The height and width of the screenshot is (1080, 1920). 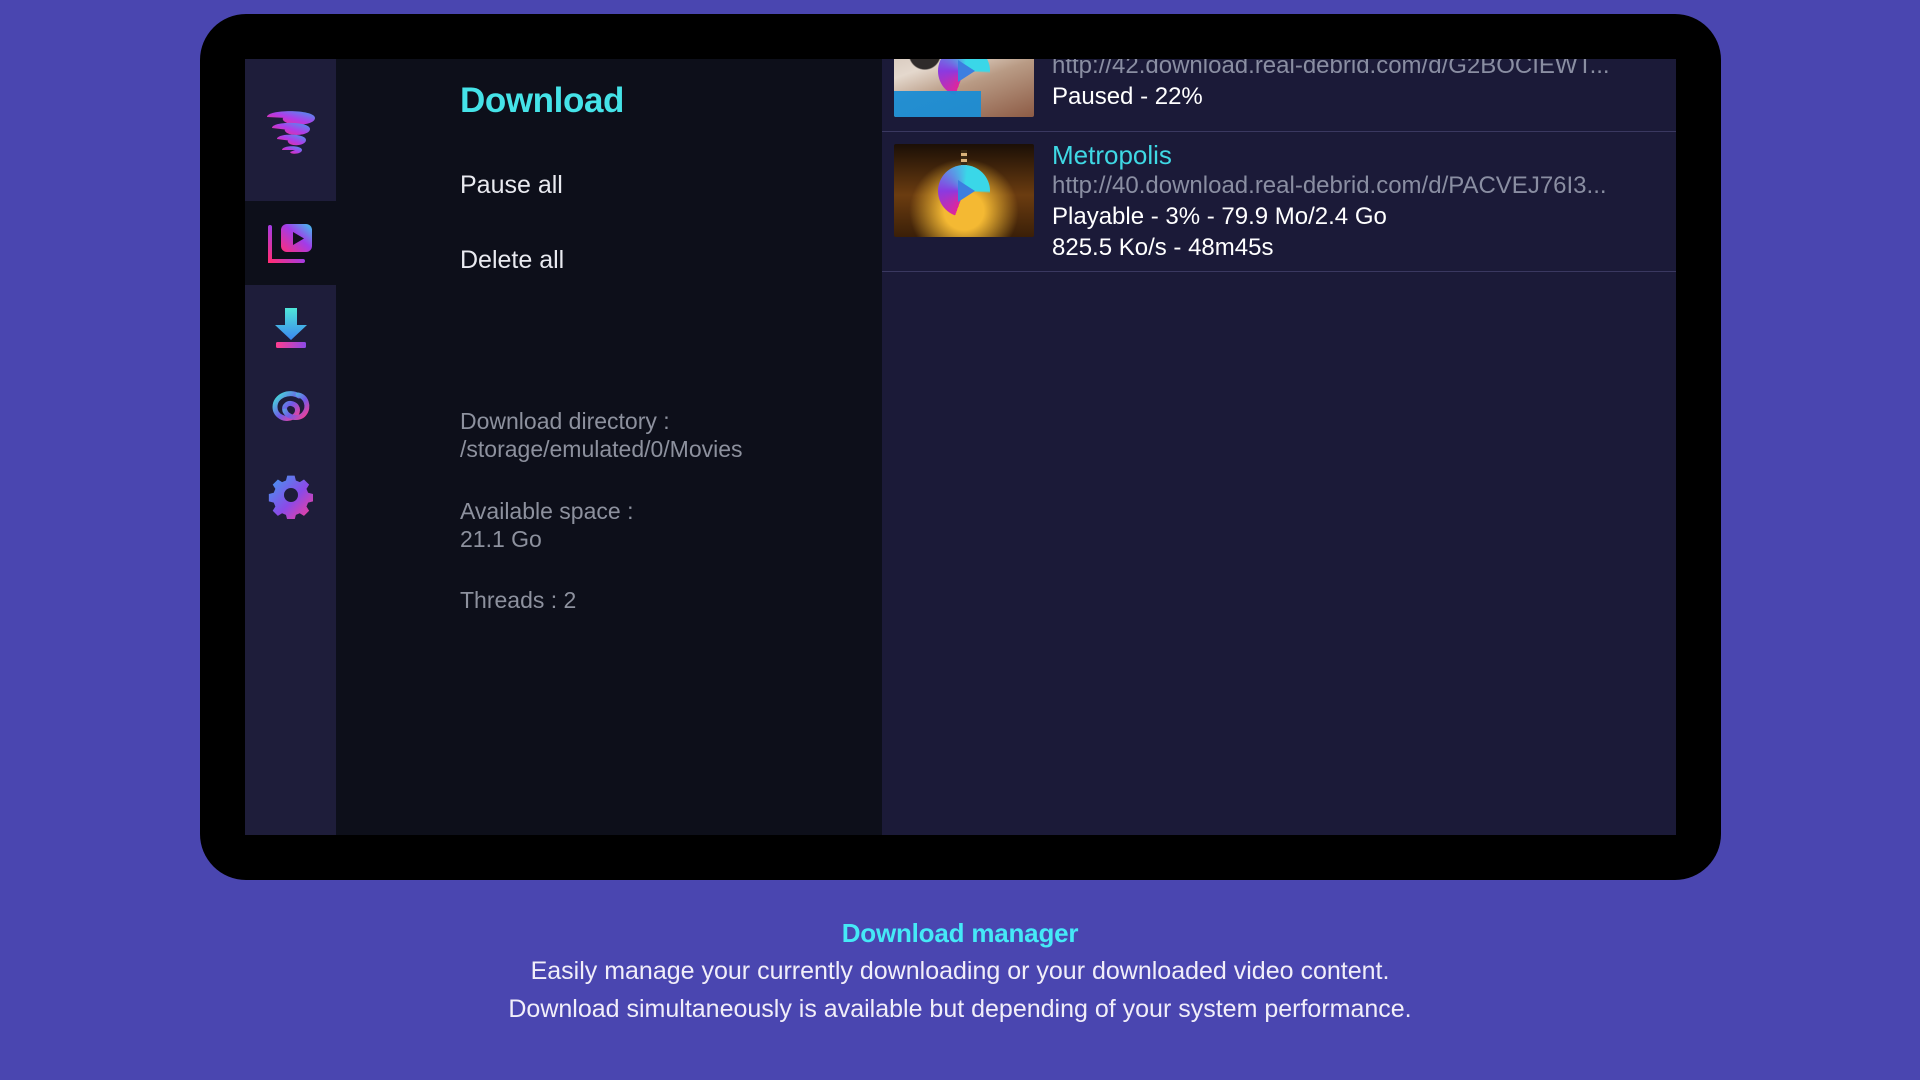 I want to click on sidebar-item-settings, so click(x=290, y=495).